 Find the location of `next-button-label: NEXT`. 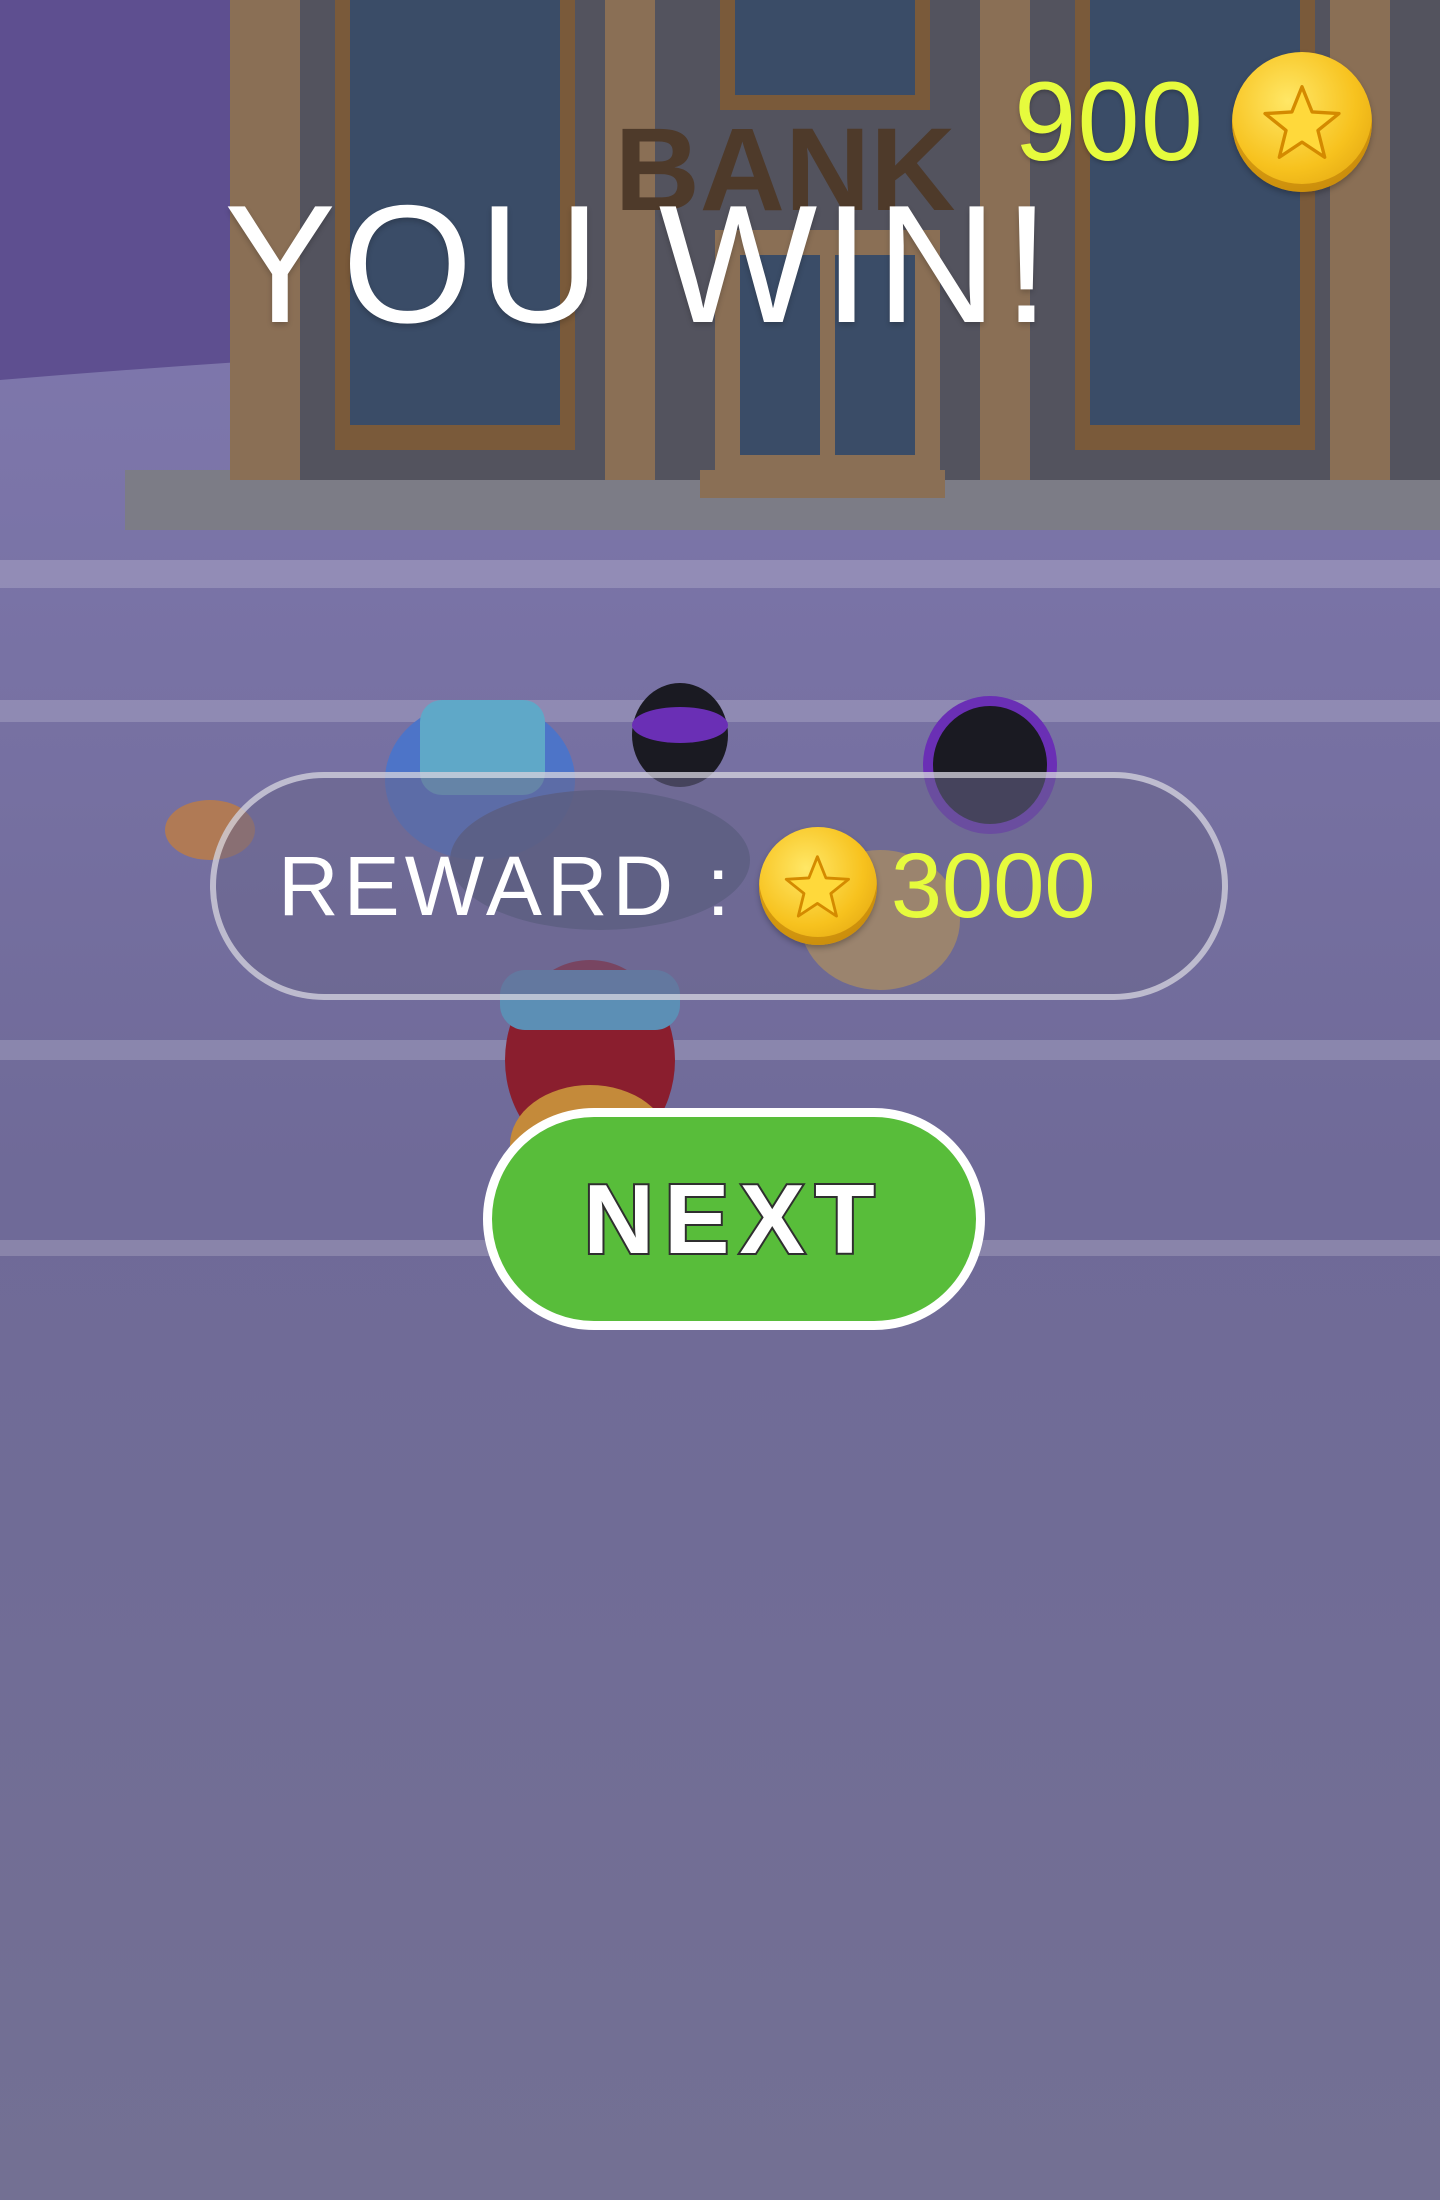

next-button-label: NEXT is located at coordinates (733, 1219).